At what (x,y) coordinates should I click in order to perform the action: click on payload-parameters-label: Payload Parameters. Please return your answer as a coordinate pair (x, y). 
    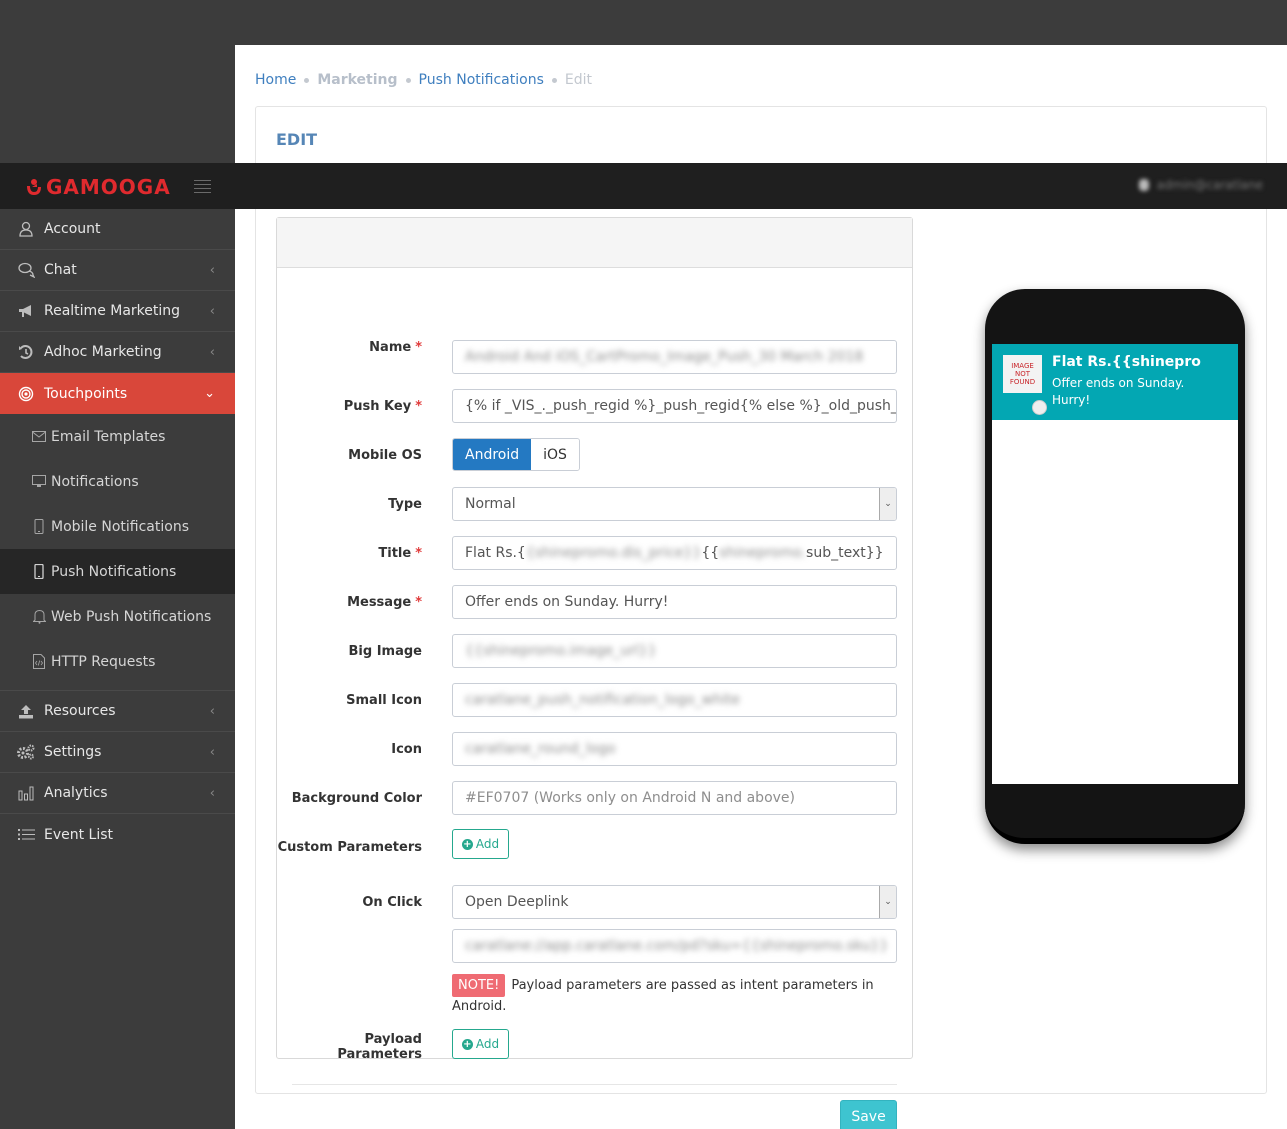
    Looking at the image, I should click on (379, 1047).